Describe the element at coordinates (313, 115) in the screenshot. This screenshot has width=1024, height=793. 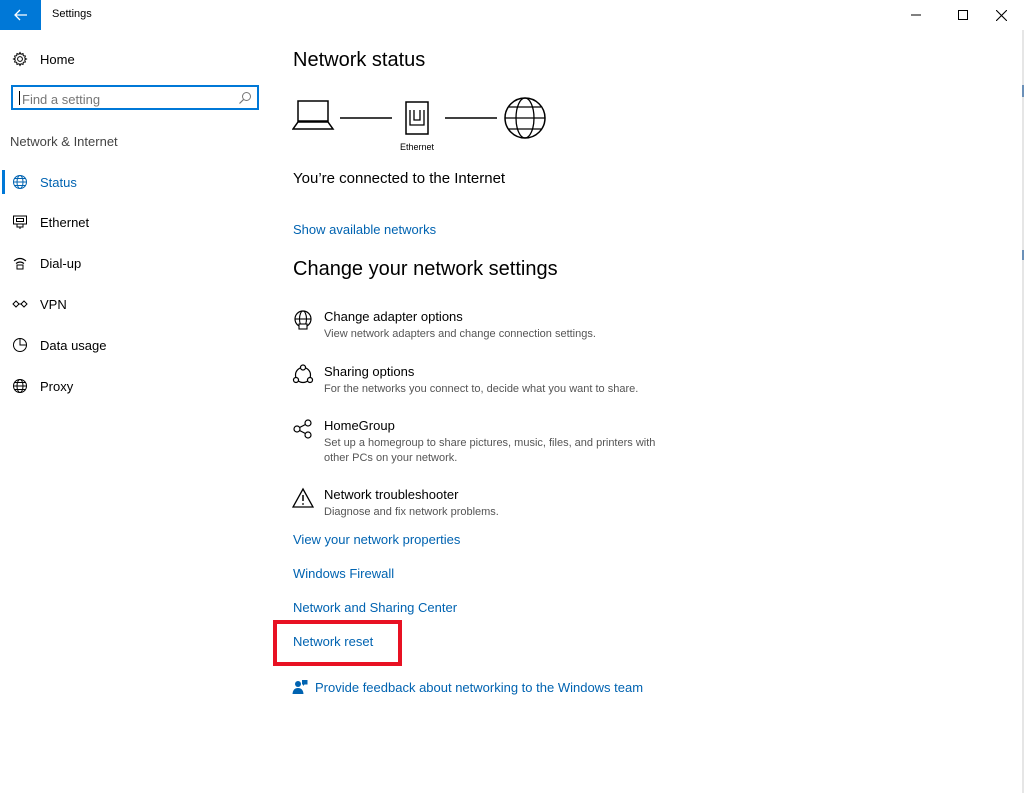
I see `laptop-icon` at that location.